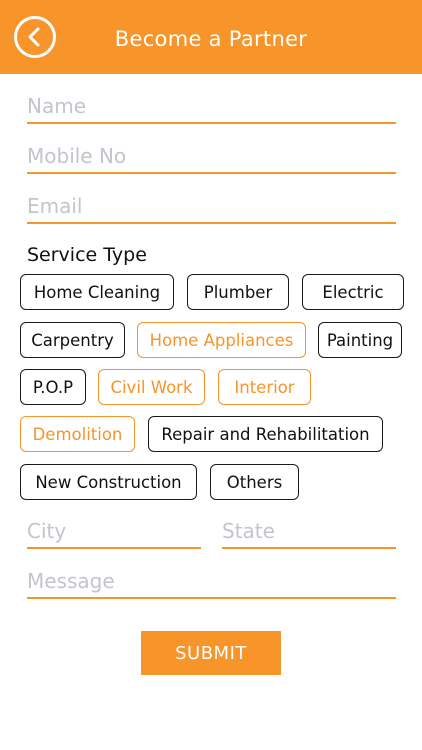 The height and width of the screenshot is (750, 422). I want to click on service-type-label: Service Type, so click(87, 255).